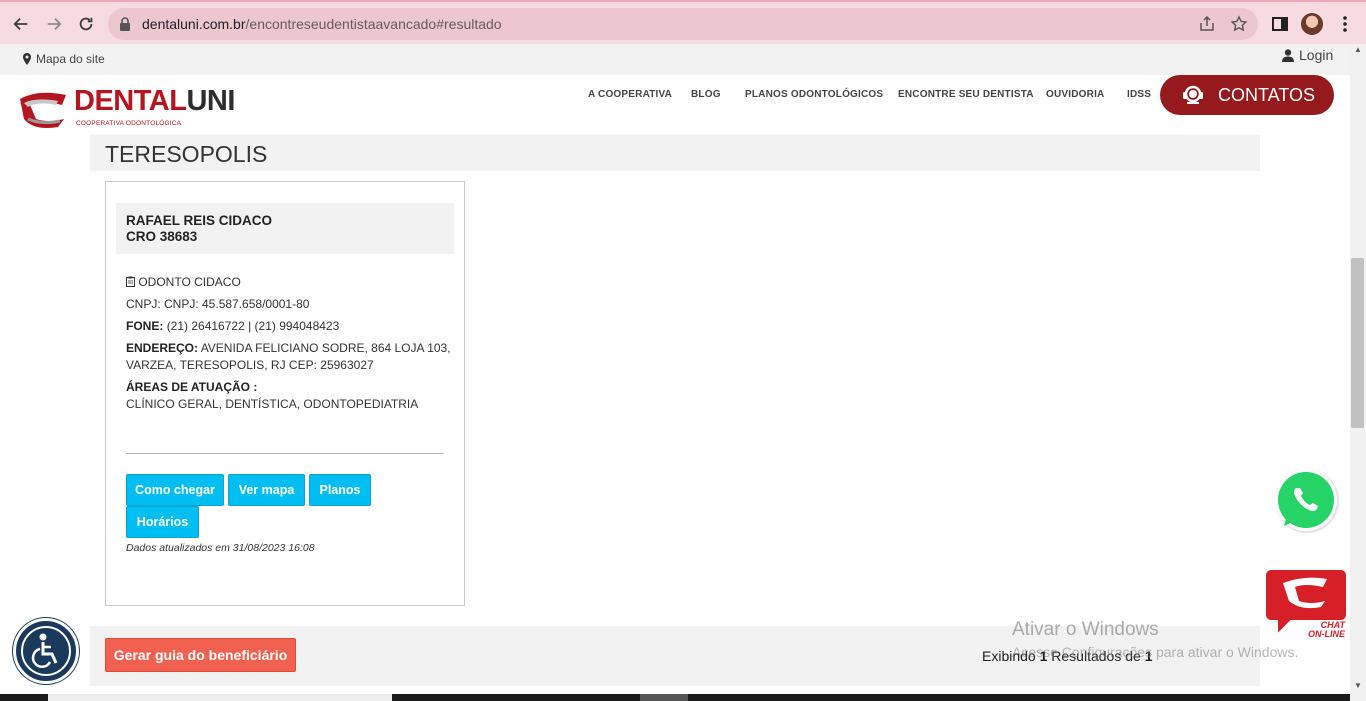 The width and height of the screenshot is (1366, 701). I want to click on reload-icon, so click(86, 24).